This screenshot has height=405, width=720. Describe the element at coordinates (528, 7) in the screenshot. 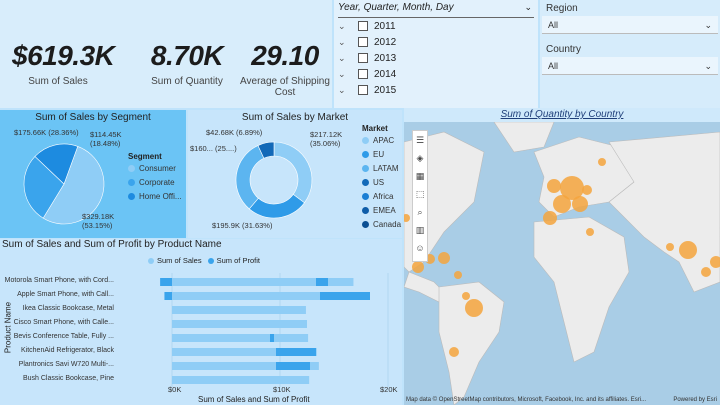

I see `chevron-down-icon: ⌄` at that location.